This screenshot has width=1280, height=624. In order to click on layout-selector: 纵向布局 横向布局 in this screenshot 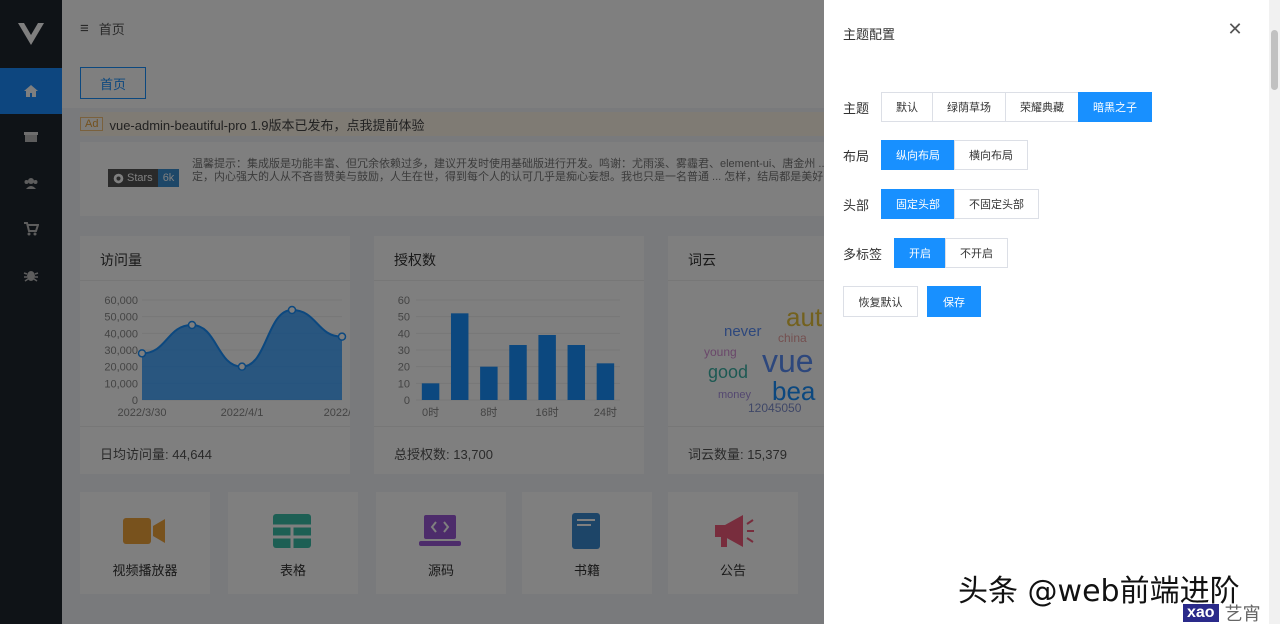, I will do `click(954, 155)`.